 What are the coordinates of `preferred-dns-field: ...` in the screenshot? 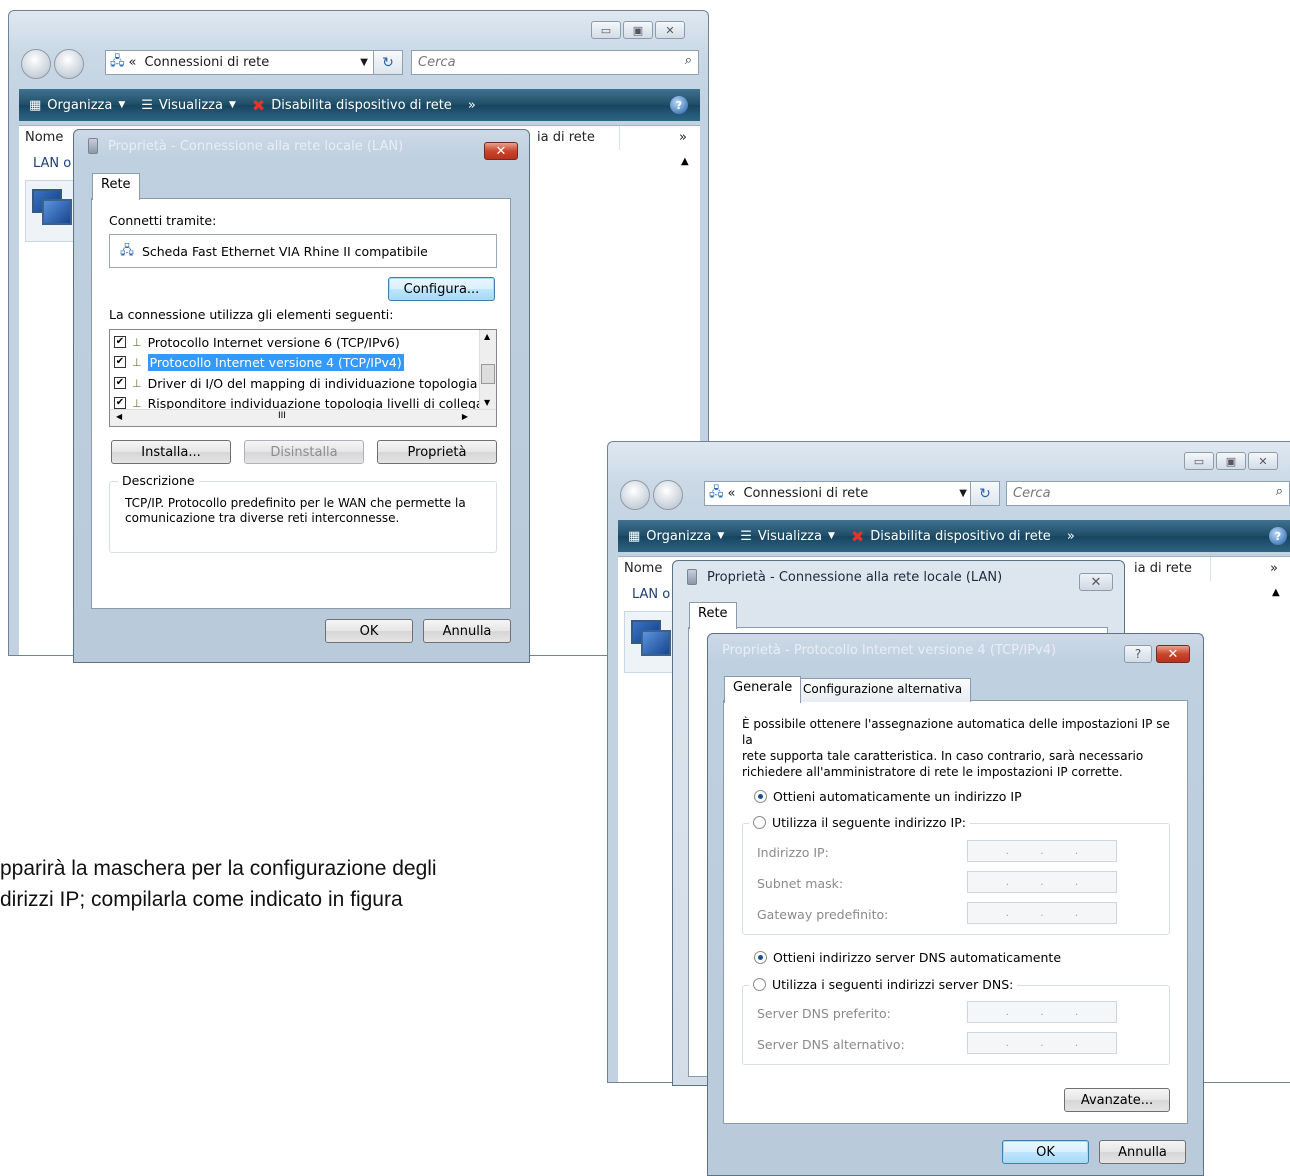 It's located at (1042, 1012).